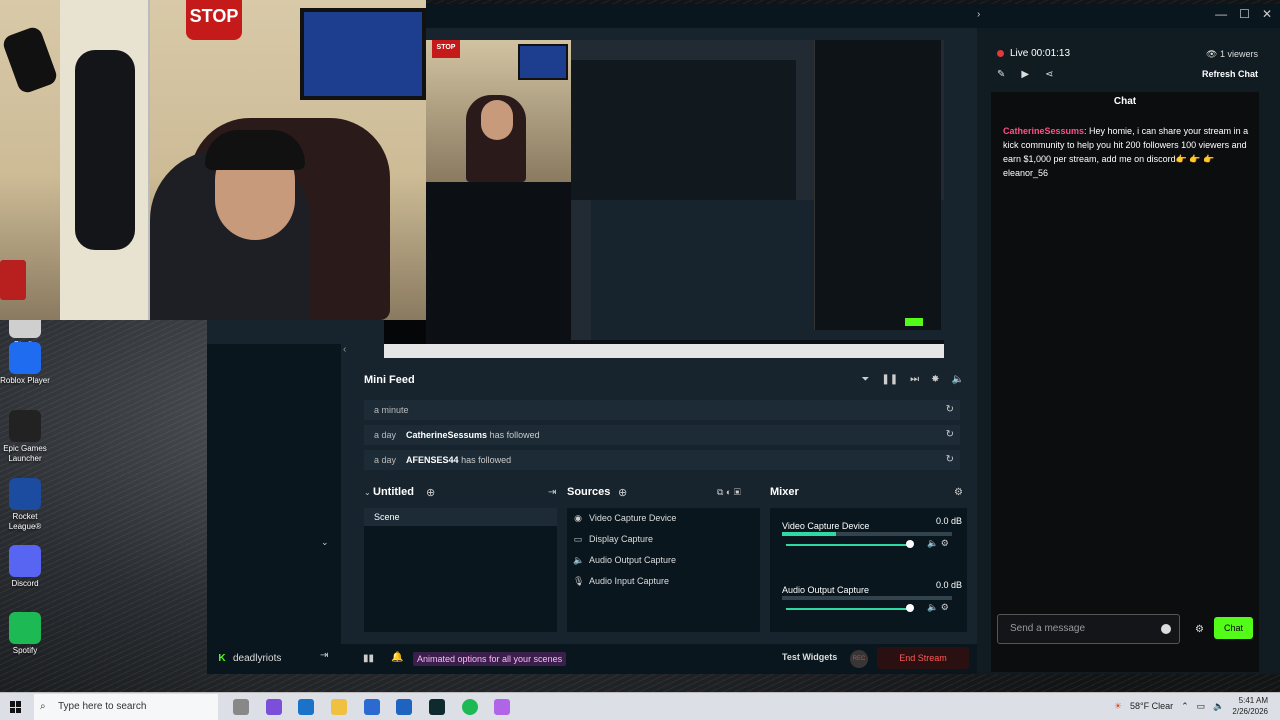 The height and width of the screenshot is (720, 1280). Describe the element at coordinates (368, 658) in the screenshot. I see `stats-icon: ▮▮` at that location.